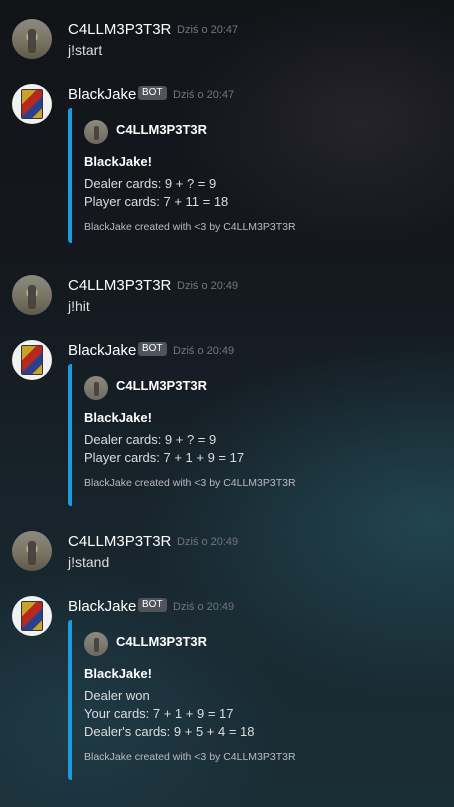 Image resolution: width=454 pixels, height=807 pixels. I want to click on embed-line-player: Player cards: 7 + 1 + 9 = 17, so click(164, 457).